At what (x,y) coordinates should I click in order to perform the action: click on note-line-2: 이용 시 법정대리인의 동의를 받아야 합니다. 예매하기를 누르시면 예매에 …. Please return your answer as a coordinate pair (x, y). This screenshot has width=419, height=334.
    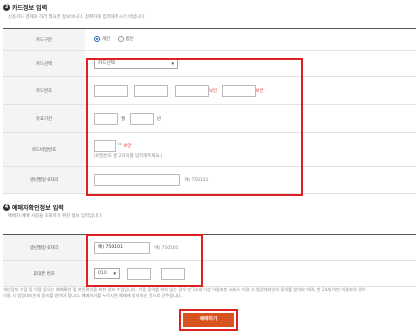
    Looking at the image, I should click on (93, 295).